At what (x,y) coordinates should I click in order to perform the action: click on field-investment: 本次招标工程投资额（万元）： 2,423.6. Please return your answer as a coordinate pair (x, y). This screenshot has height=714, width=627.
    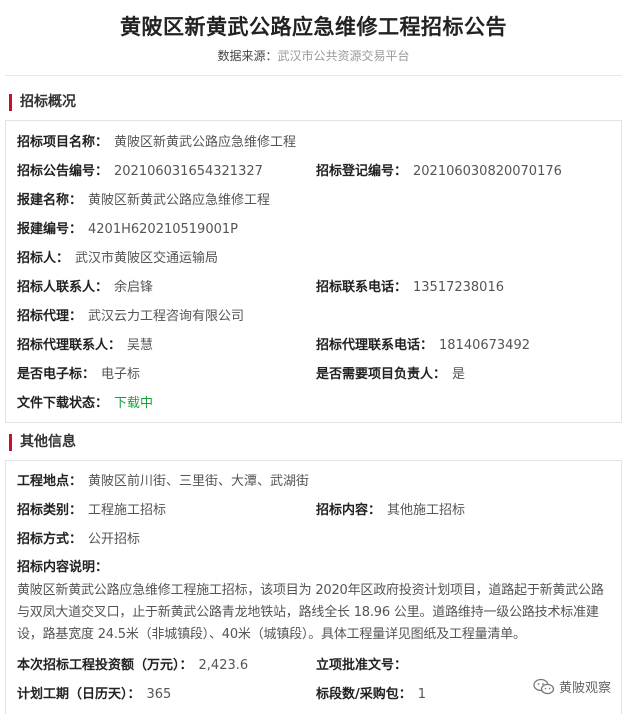
    Looking at the image, I should click on (132, 666).